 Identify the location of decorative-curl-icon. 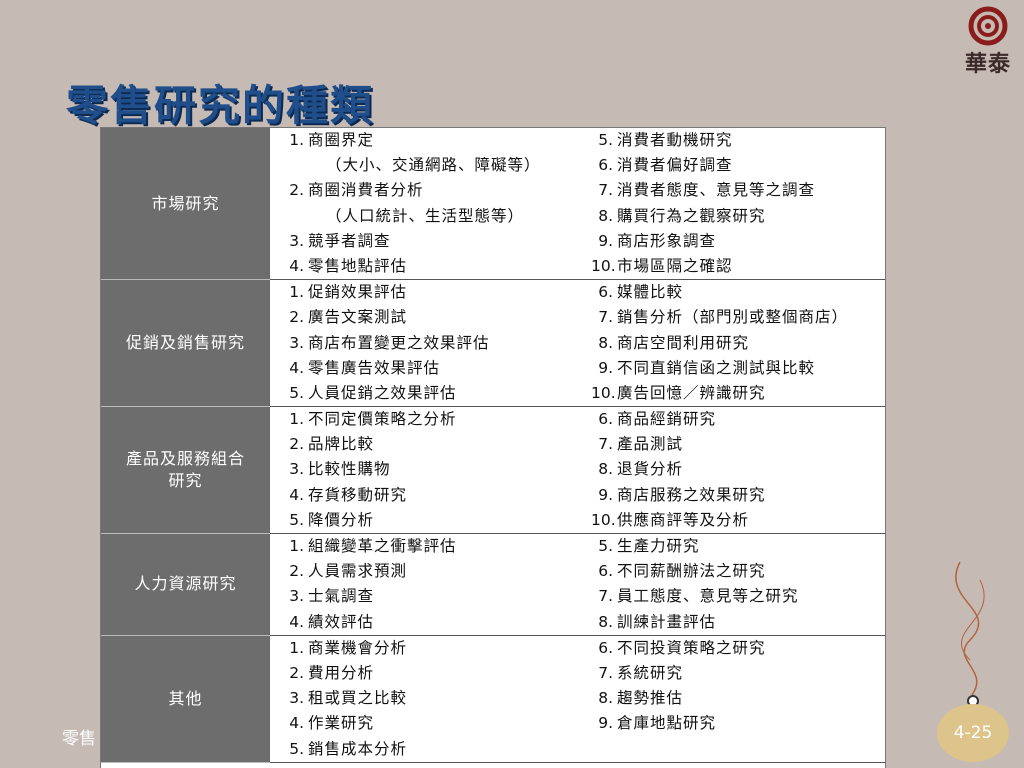
(970, 628).